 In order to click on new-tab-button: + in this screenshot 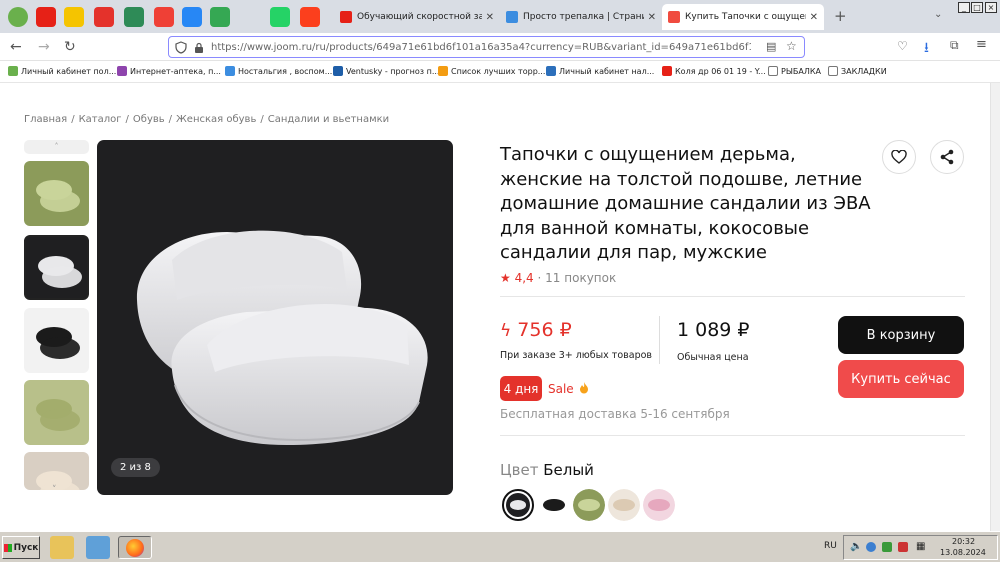, I will do `click(840, 16)`.